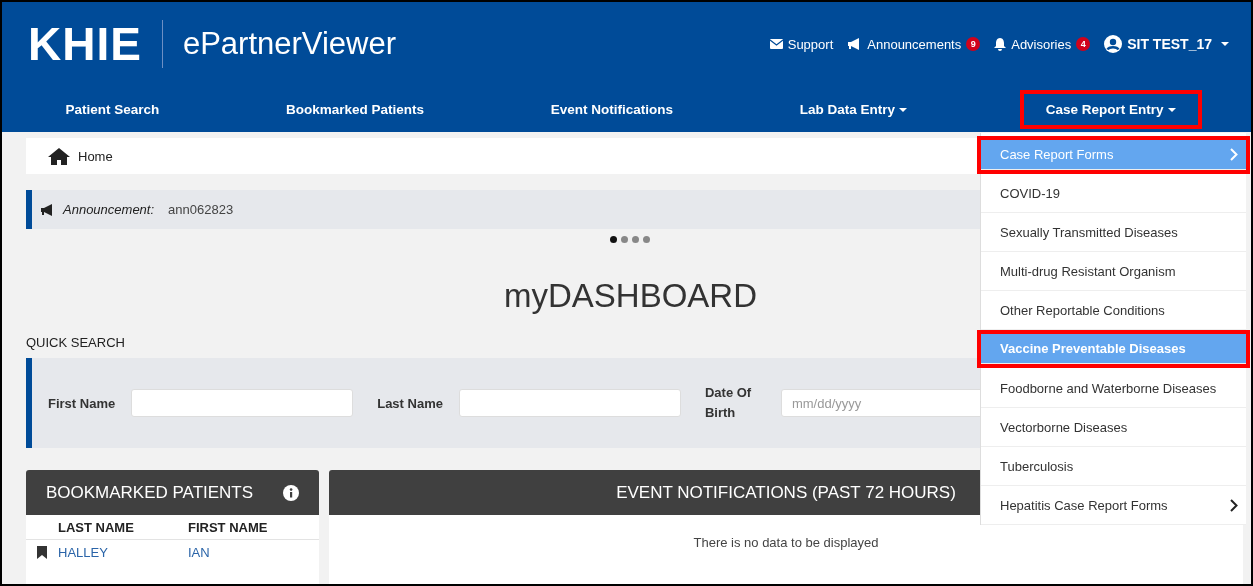 This screenshot has height=586, width=1253. Describe the element at coordinates (289, 44) in the screenshot. I see `app-name: ePartnerViewer` at that location.